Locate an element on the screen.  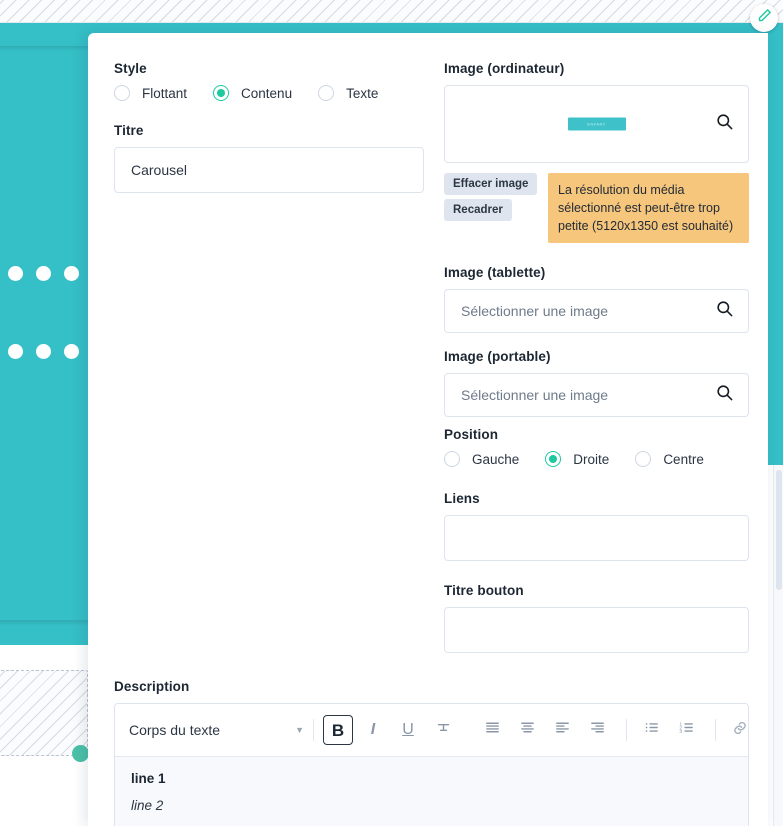
titre-bouton-label: Titre bouton is located at coordinates (484, 591).